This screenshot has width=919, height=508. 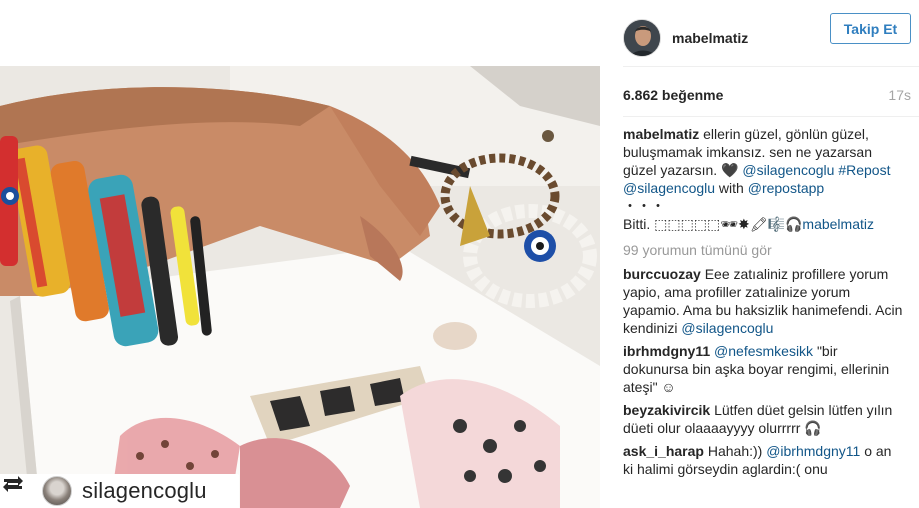 I want to click on post-username: mabelmatiz, so click(x=710, y=38).